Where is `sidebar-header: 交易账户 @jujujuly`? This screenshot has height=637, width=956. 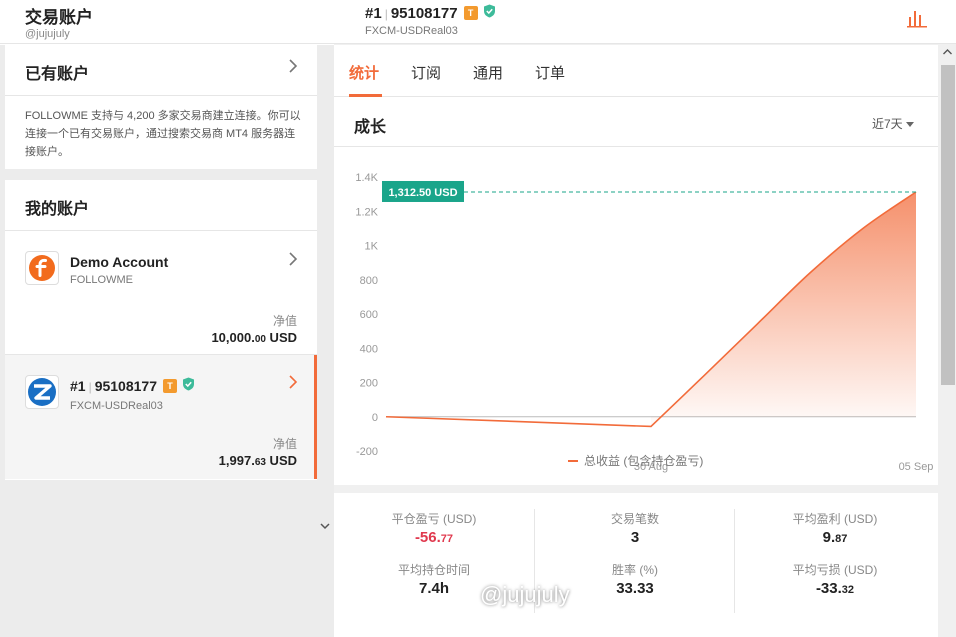
sidebar-header: 交易账户 @jujujuly is located at coordinates (167, 22).